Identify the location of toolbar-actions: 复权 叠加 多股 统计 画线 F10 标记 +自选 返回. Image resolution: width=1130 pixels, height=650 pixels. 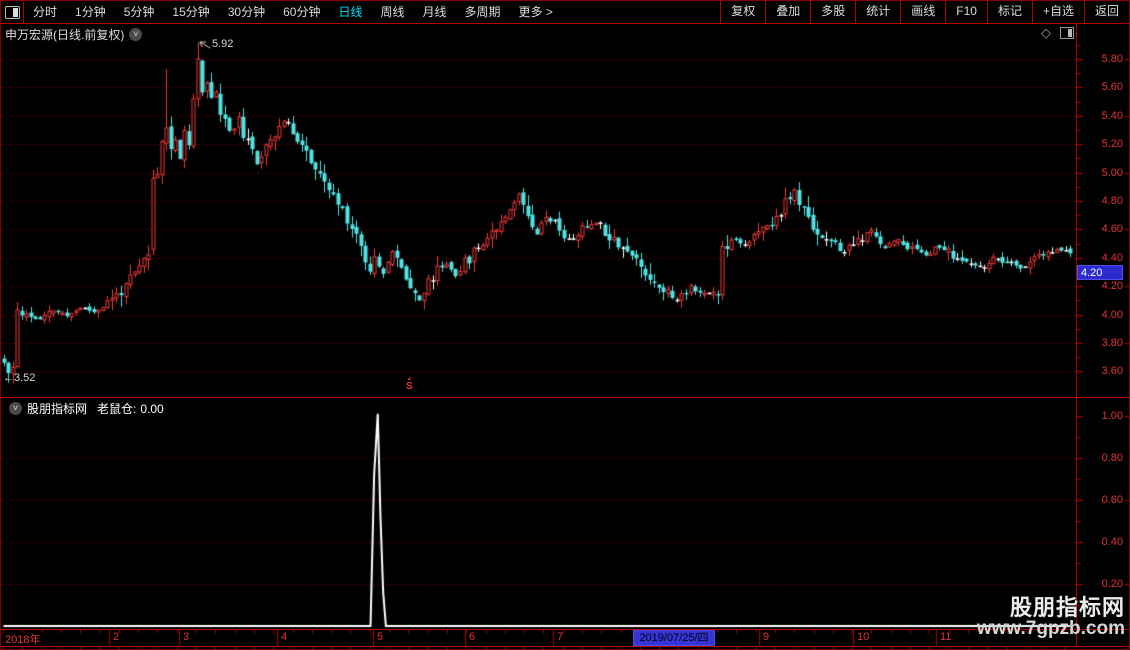
(924, 12).